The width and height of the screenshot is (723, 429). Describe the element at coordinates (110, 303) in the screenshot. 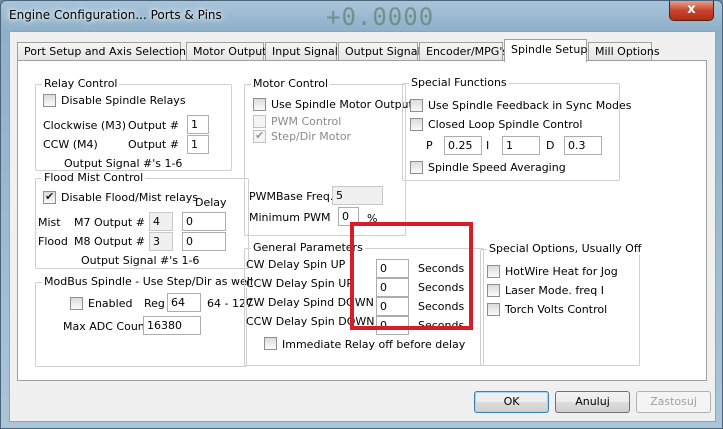

I see `modbus-enabled-label: Enabled` at that location.